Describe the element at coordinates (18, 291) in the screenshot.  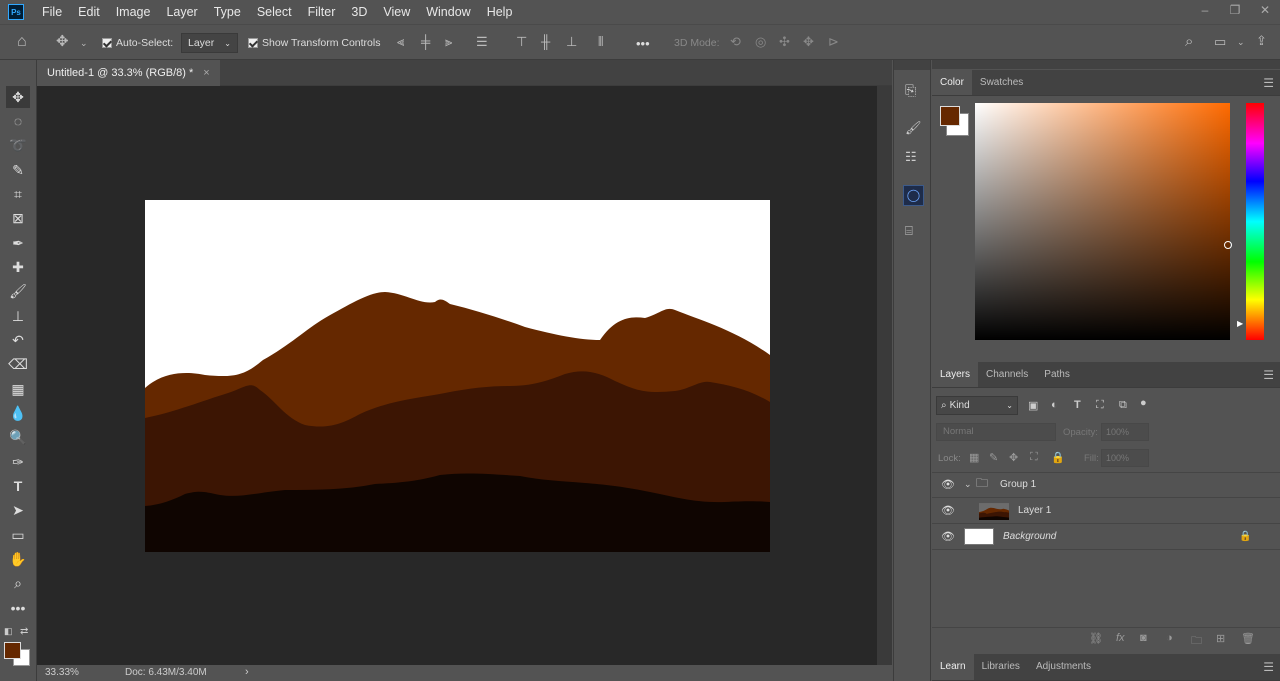
I see `brush-tool-icon: 🖌` at that location.